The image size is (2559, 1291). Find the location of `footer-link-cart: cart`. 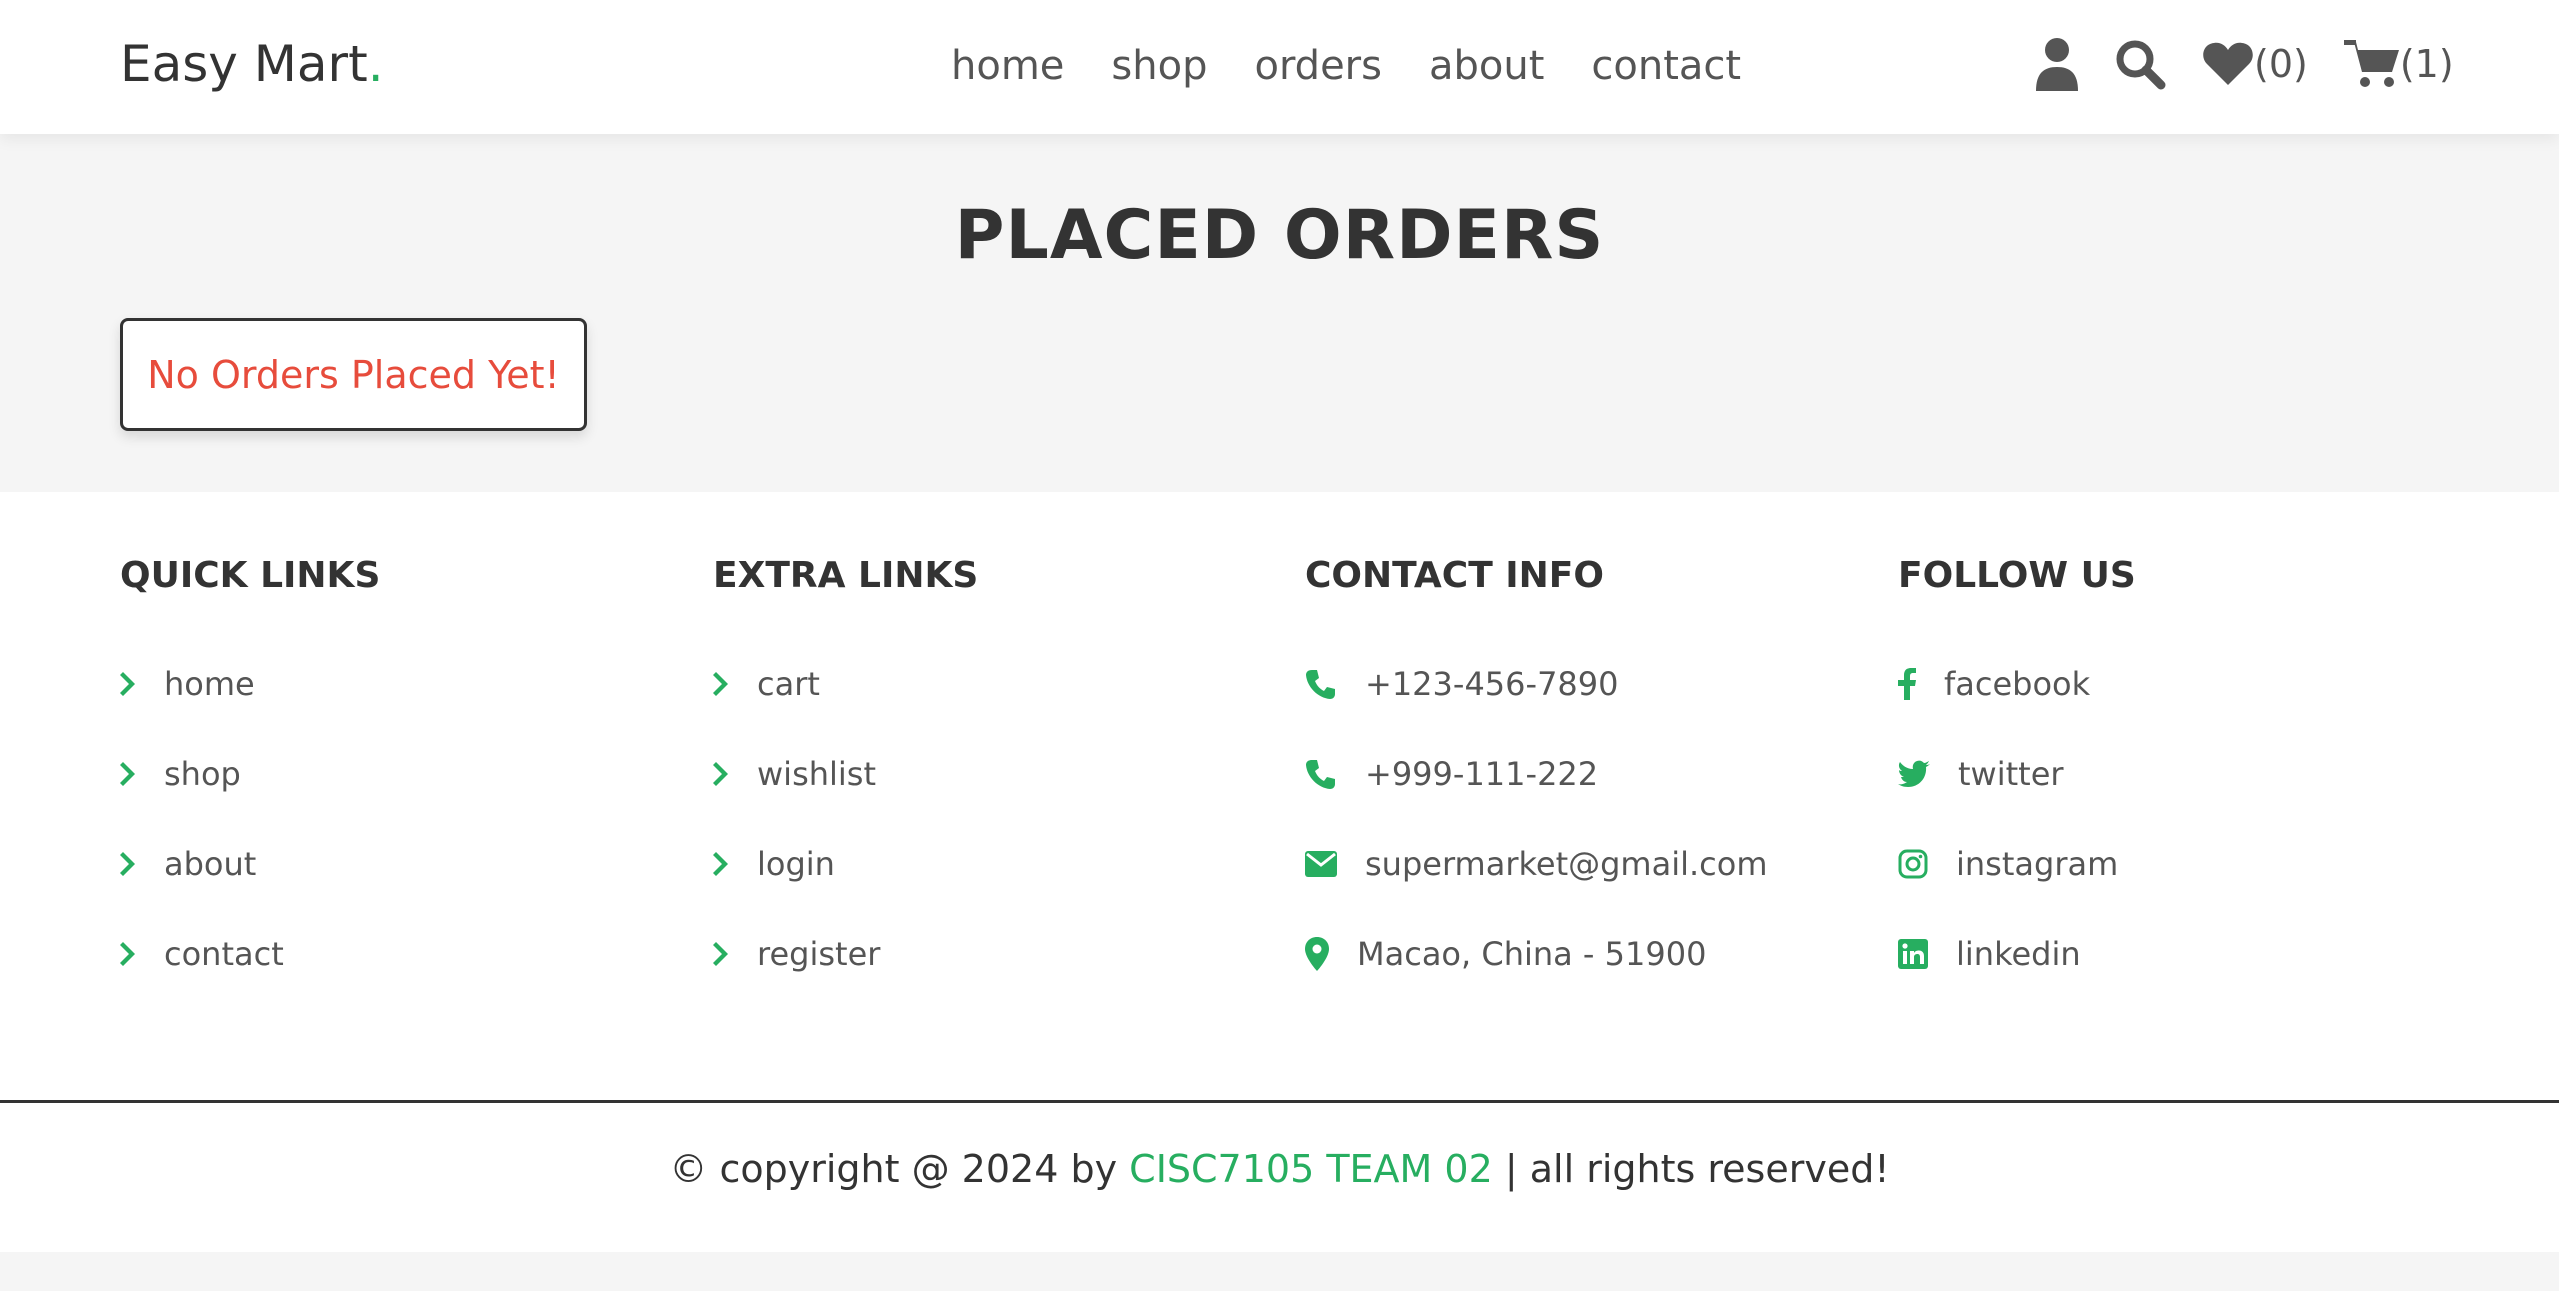

footer-link-cart: cart is located at coordinates (766, 684).